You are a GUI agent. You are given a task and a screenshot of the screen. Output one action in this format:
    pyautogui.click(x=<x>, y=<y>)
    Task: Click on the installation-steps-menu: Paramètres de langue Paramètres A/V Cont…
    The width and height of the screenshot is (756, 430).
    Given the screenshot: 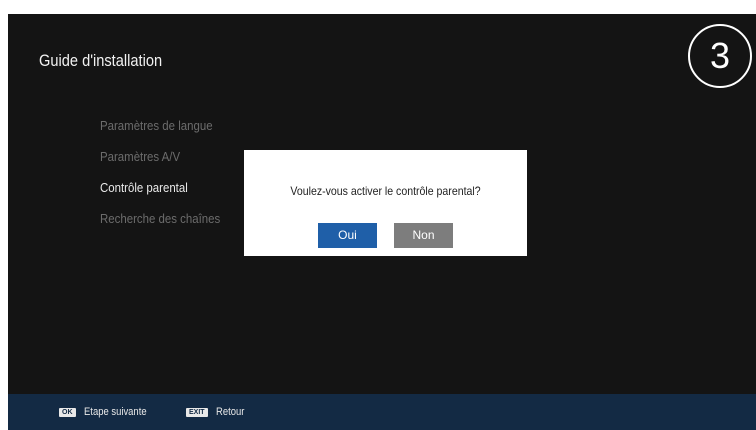 What is the action you would take?
    pyautogui.click(x=168, y=180)
    